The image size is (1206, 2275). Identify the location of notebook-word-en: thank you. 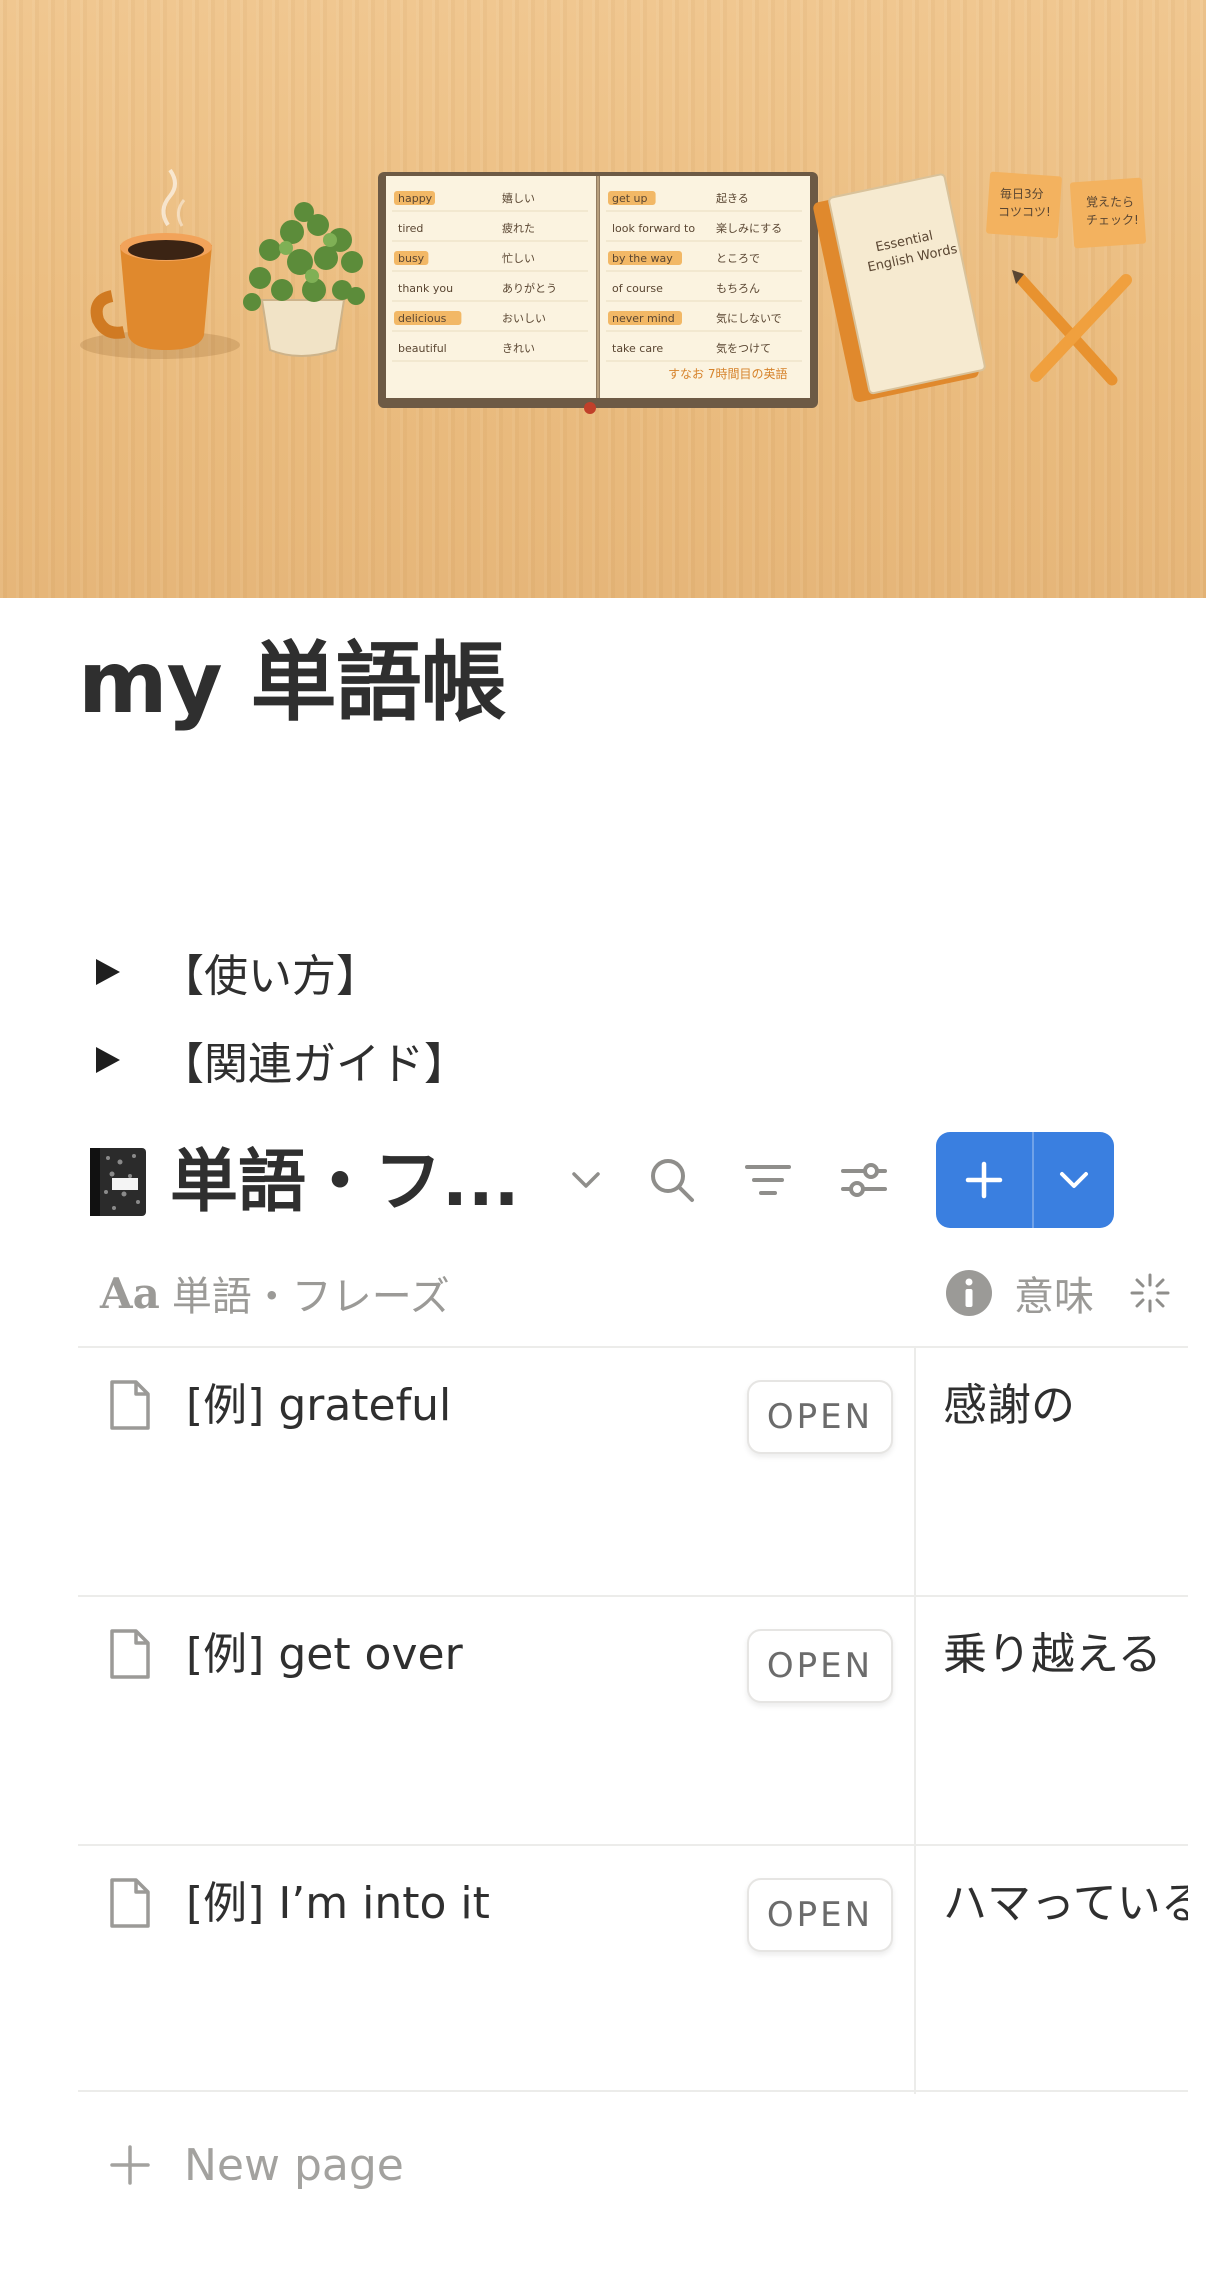
(425, 288).